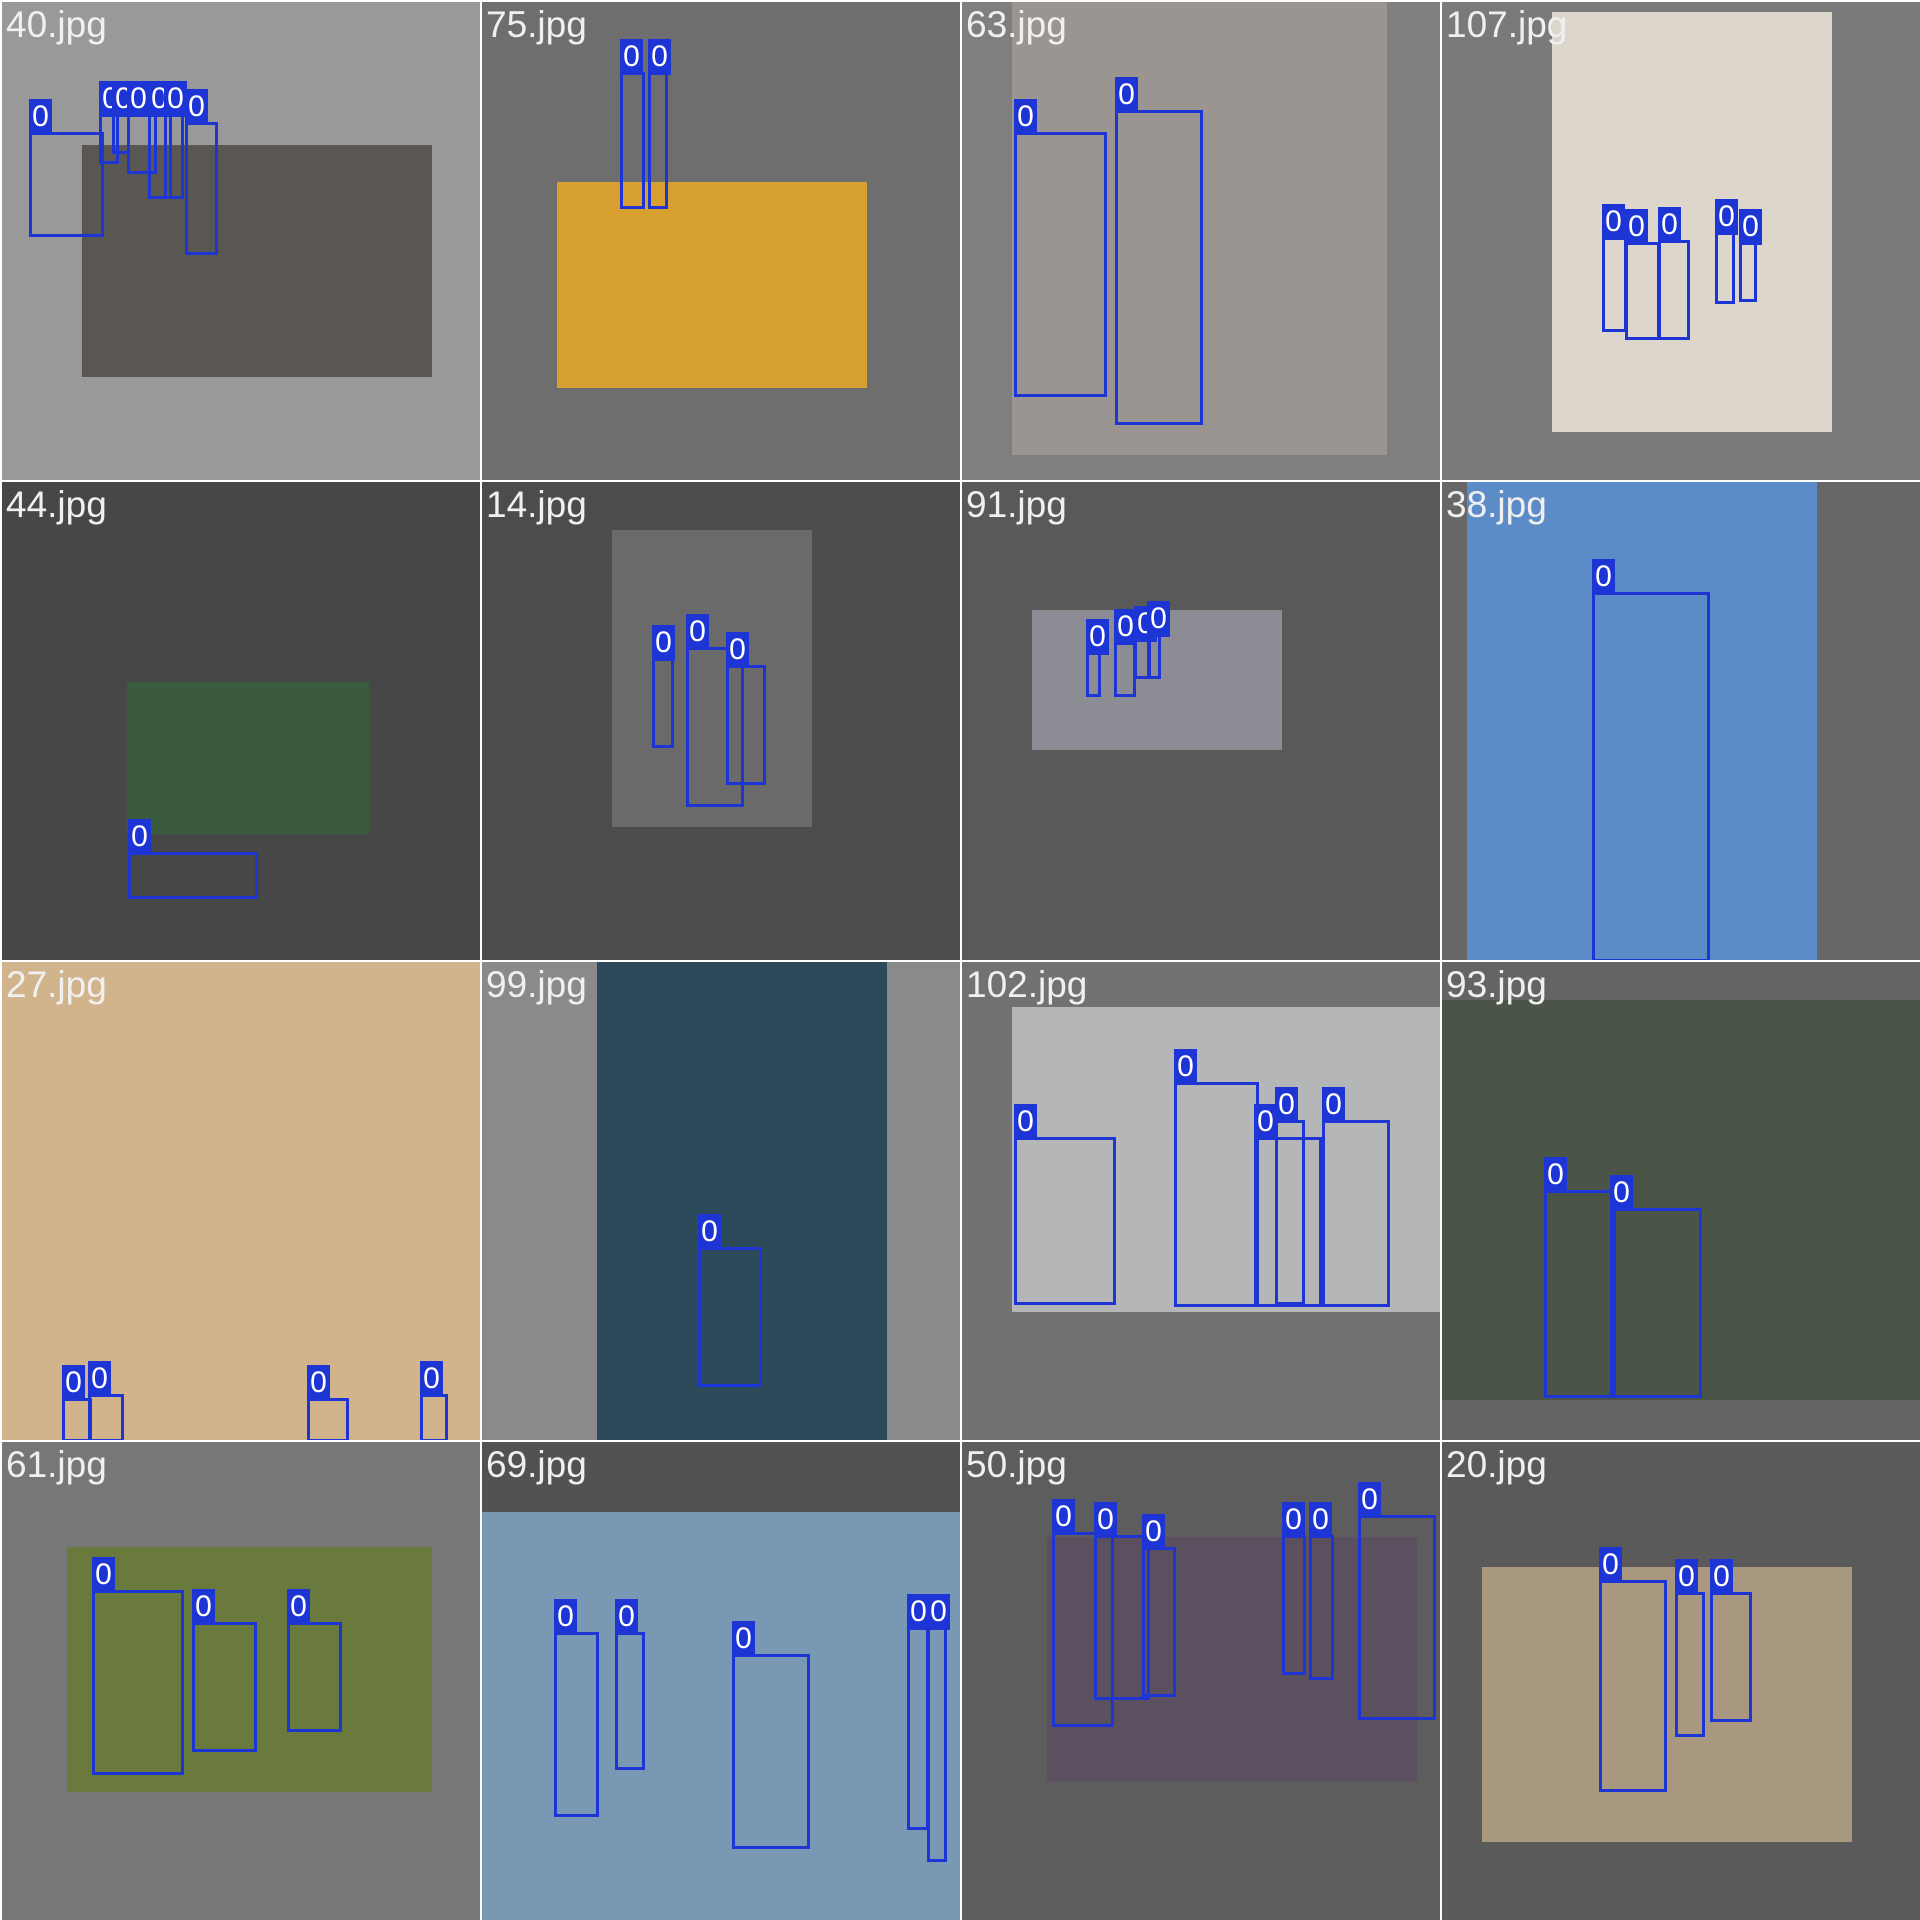 This screenshot has width=1920, height=1920. I want to click on mosaic-tile: 0 0 75.jpg, so click(721, 241).